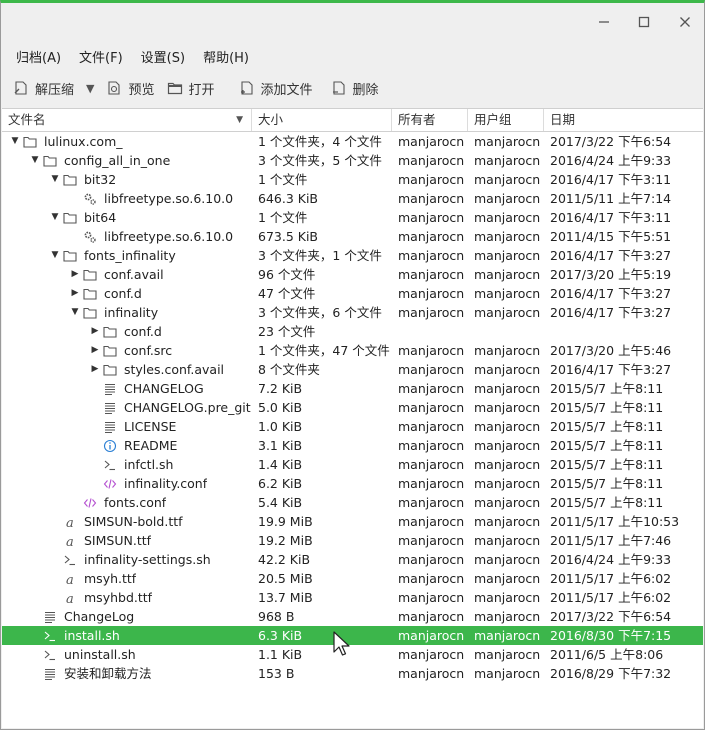 The width and height of the screenshot is (707, 732). Describe the element at coordinates (352, 331) in the screenshot. I see `table-row: ▶ conf.d 23 个文件` at that location.